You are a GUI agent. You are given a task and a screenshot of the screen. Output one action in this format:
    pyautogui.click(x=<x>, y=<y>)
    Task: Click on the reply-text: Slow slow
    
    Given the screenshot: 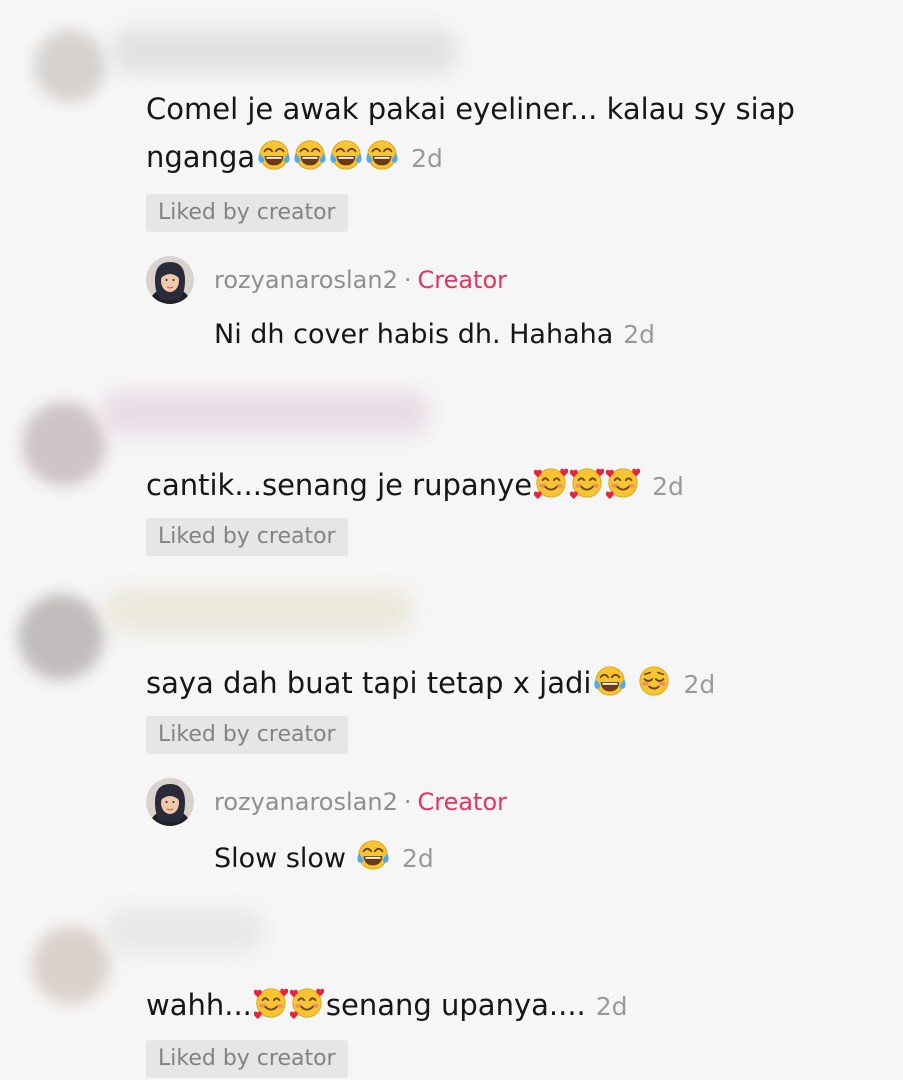 What is the action you would take?
    pyautogui.click(x=280, y=858)
    